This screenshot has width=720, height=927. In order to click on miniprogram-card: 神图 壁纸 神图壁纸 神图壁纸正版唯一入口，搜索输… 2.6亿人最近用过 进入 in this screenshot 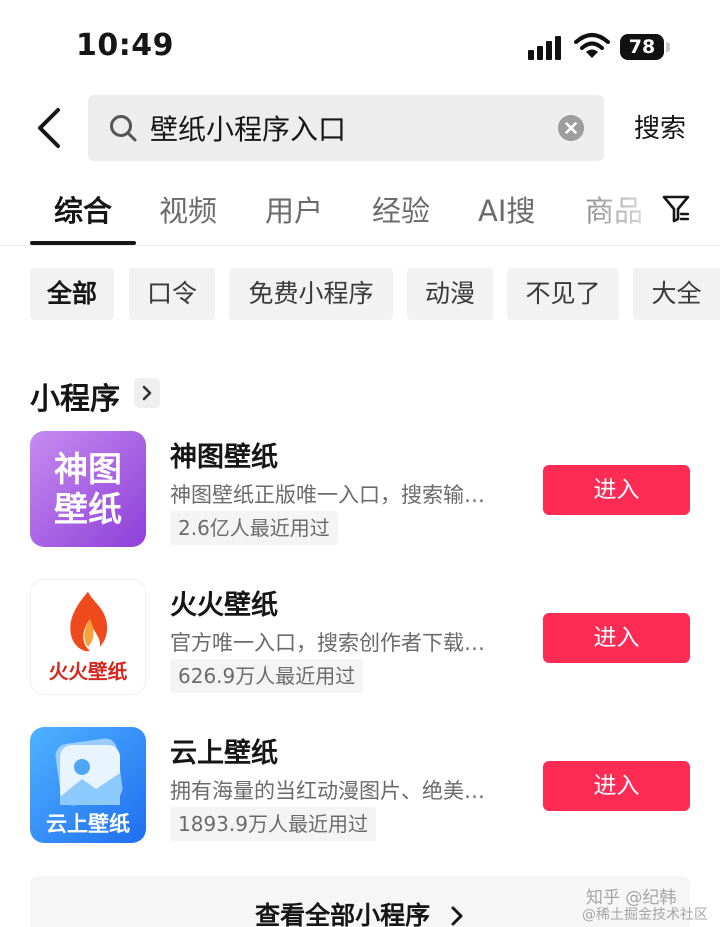, I will do `click(360, 490)`.